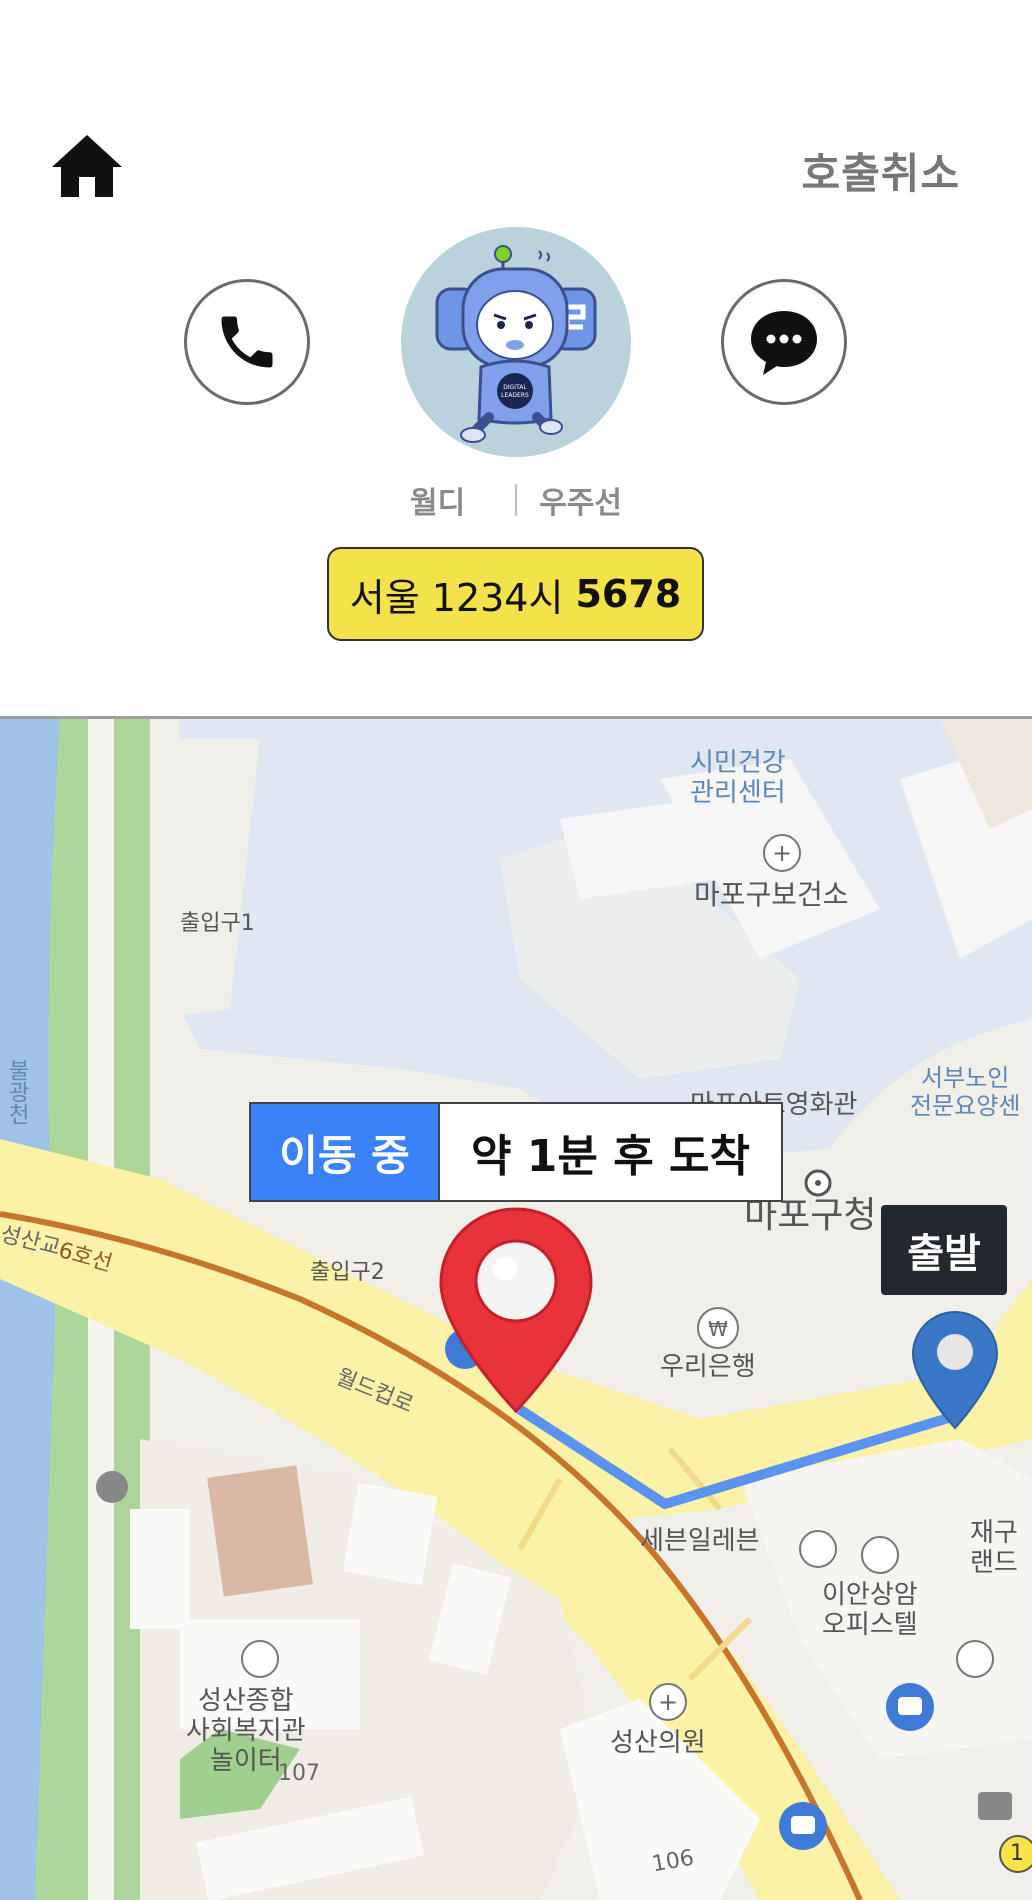  Describe the element at coordinates (944, 1250) in the screenshot. I see `origin-label: 출발` at that location.